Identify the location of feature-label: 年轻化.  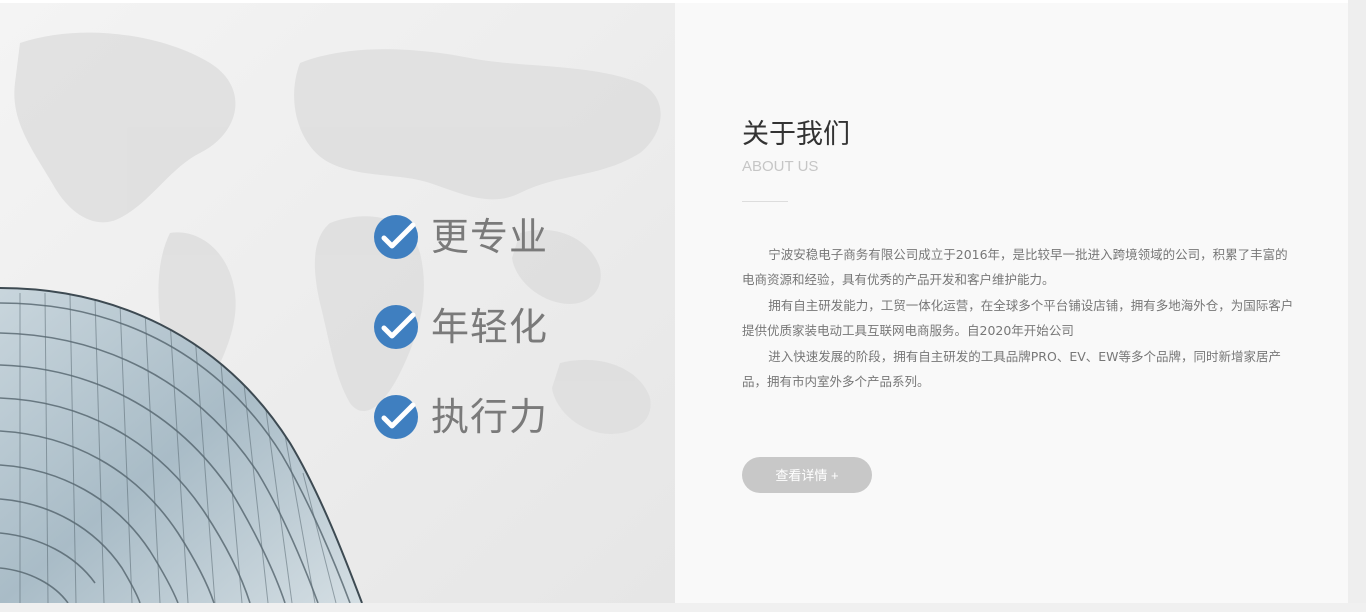
(490, 327).